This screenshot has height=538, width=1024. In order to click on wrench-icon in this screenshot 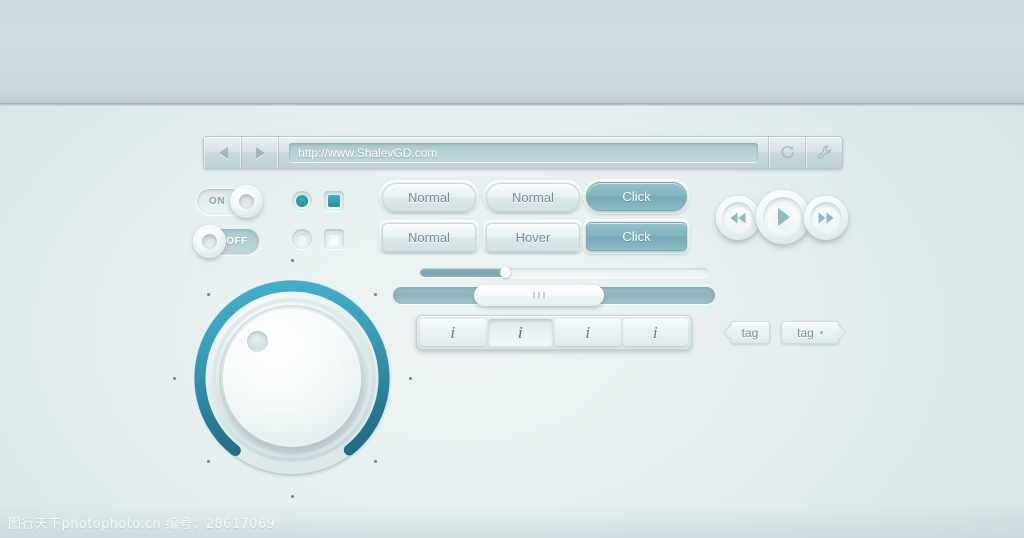, I will do `click(824, 152)`.